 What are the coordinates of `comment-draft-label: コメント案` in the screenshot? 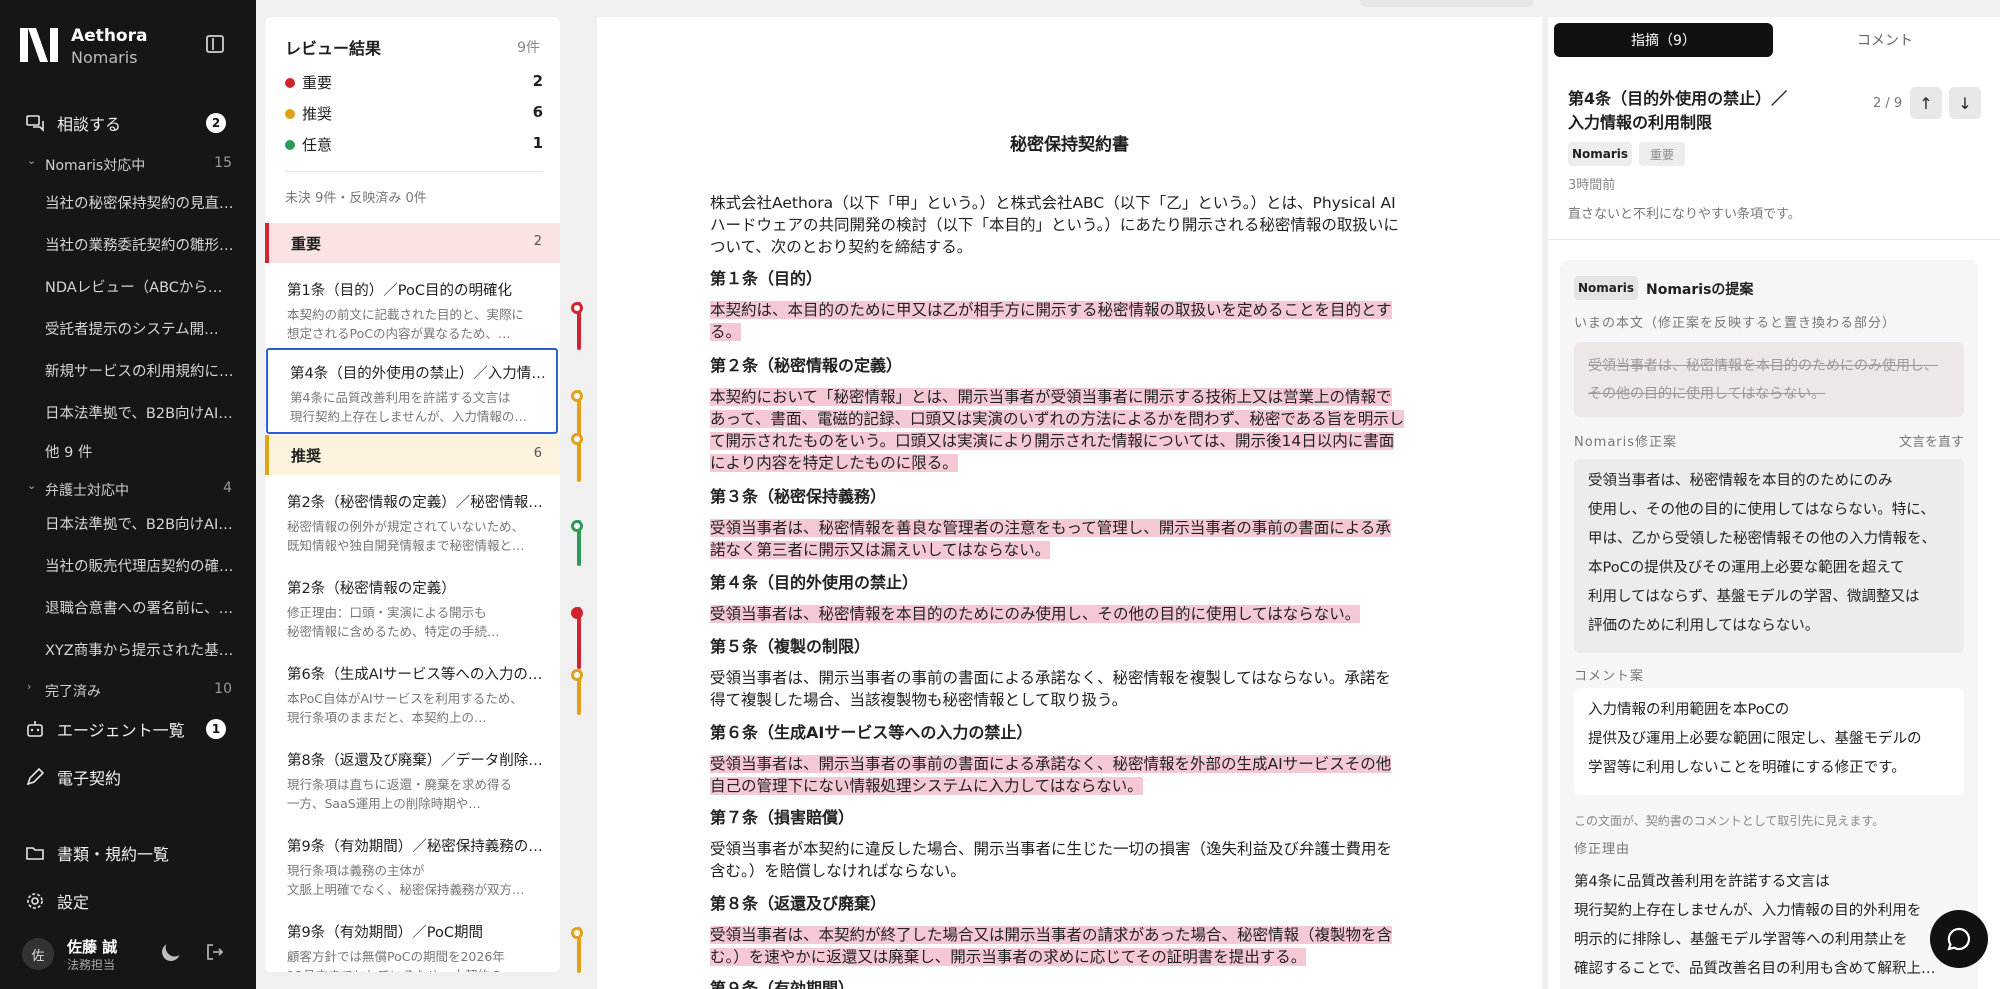 It's located at (1609, 676).